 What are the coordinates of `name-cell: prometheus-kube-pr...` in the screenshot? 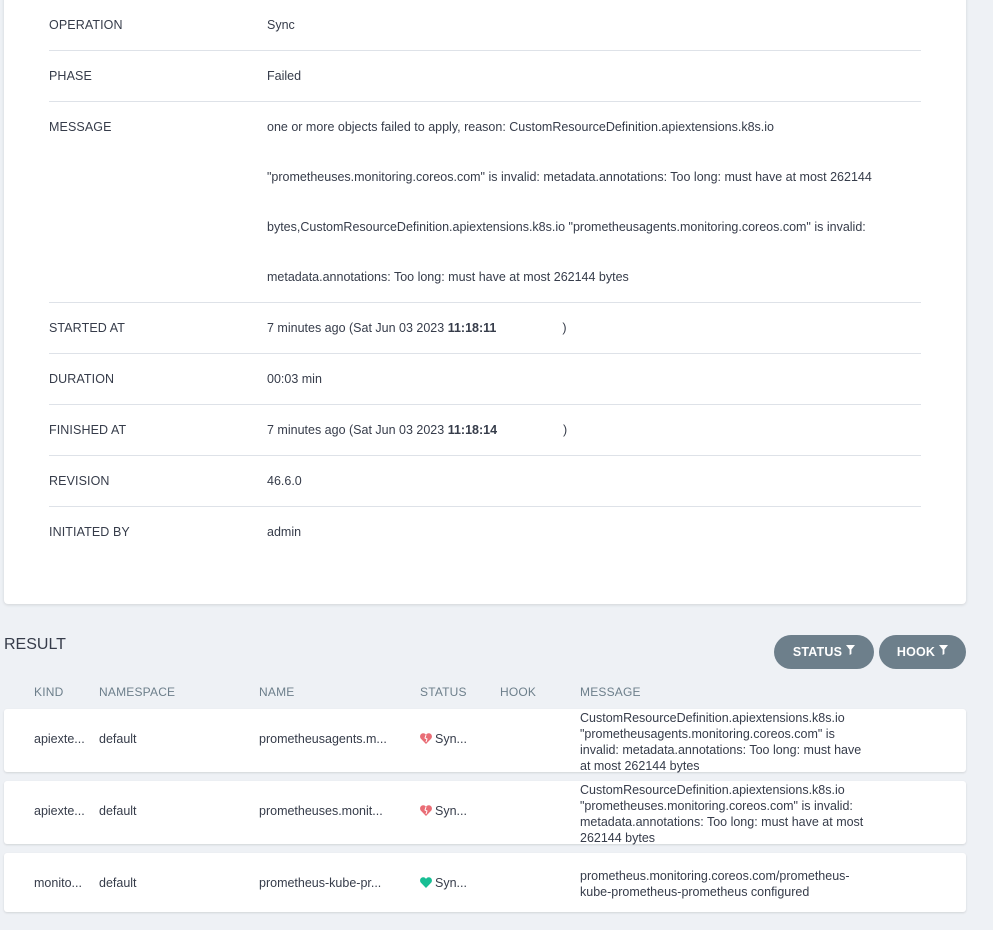 It's located at (320, 883).